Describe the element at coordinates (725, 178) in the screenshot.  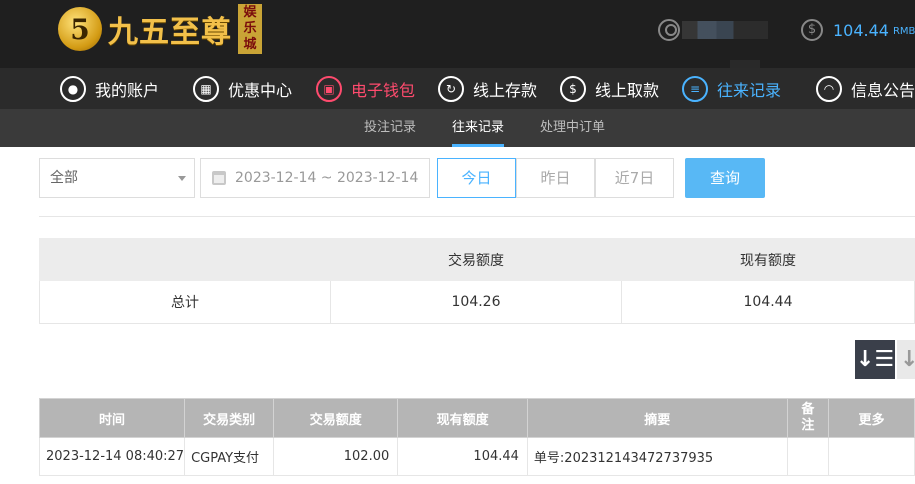
I see `query-button: 查询` at that location.